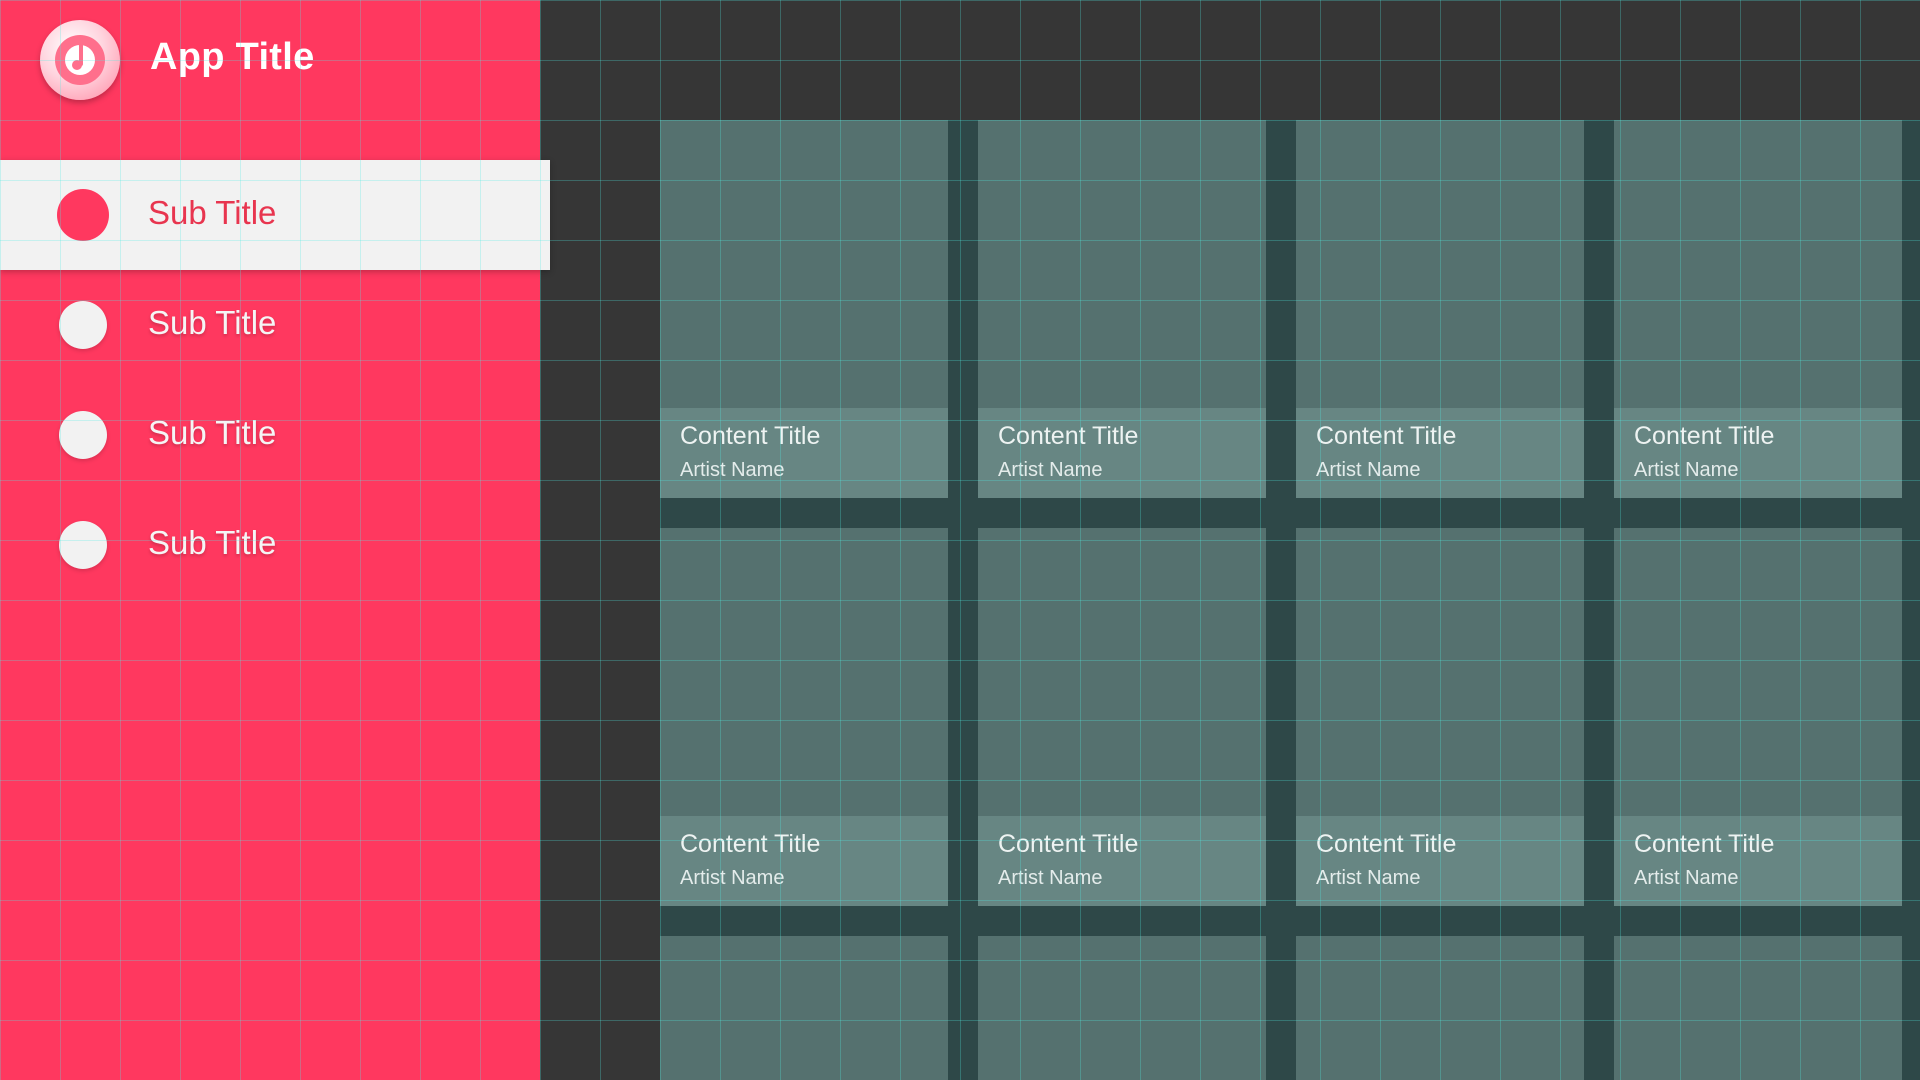 This screenshot has height=1080, width=1920. What do you see at coordinates (80, 60) in the screenshot?
I see `music-note-icon` at bounding box center [80, 60].